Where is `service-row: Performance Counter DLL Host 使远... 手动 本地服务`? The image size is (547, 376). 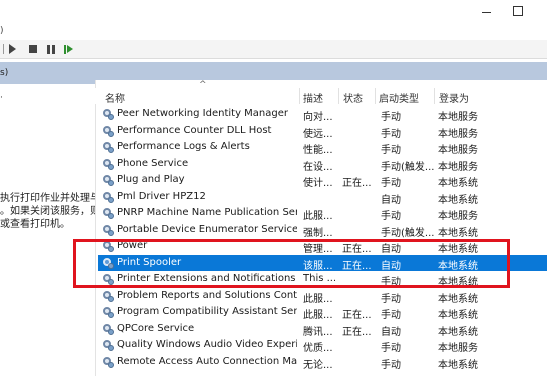
service-row: Performance Counter DLL Host 使远... 手动 本地服务 is located at coordinates (322, 131).